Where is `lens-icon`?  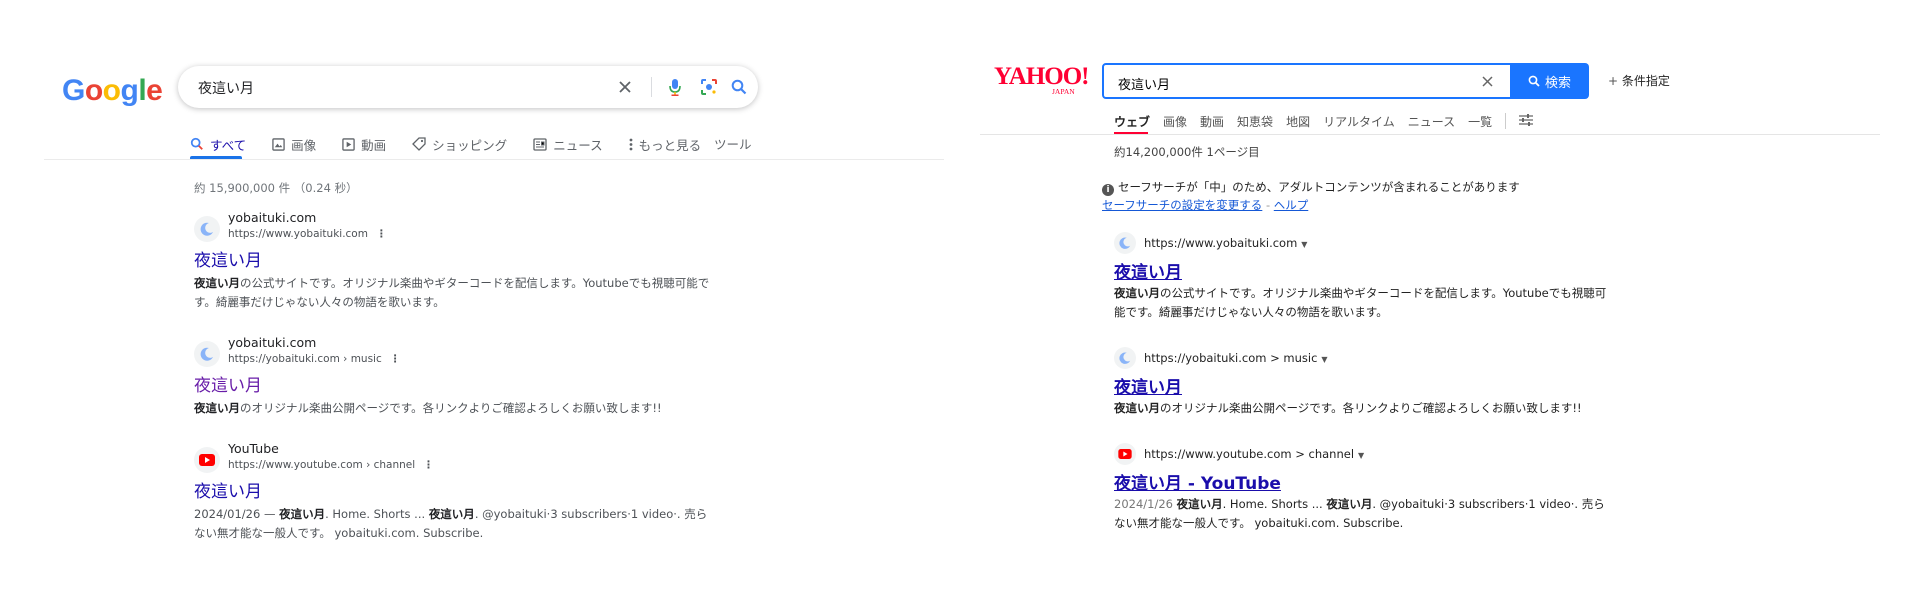 lens-icon is located at coordinates (709, 87).